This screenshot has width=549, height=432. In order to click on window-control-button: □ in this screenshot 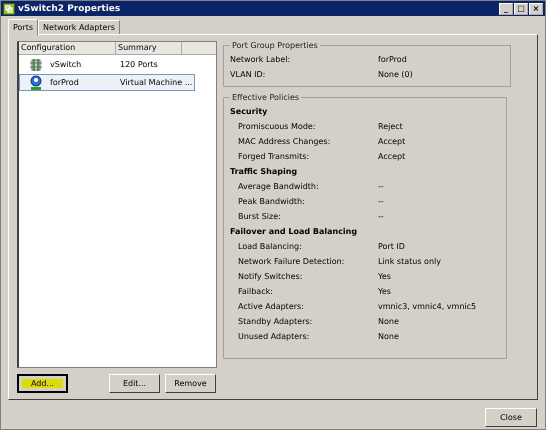, I will do `click(521, 8)`.